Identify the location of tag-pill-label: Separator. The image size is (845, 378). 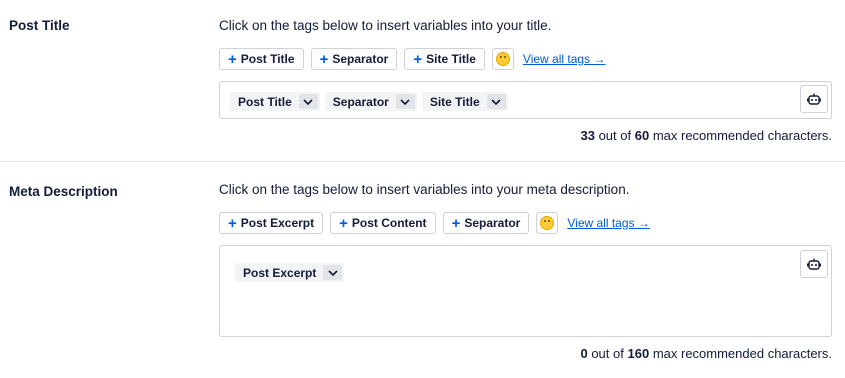
(360, 101).